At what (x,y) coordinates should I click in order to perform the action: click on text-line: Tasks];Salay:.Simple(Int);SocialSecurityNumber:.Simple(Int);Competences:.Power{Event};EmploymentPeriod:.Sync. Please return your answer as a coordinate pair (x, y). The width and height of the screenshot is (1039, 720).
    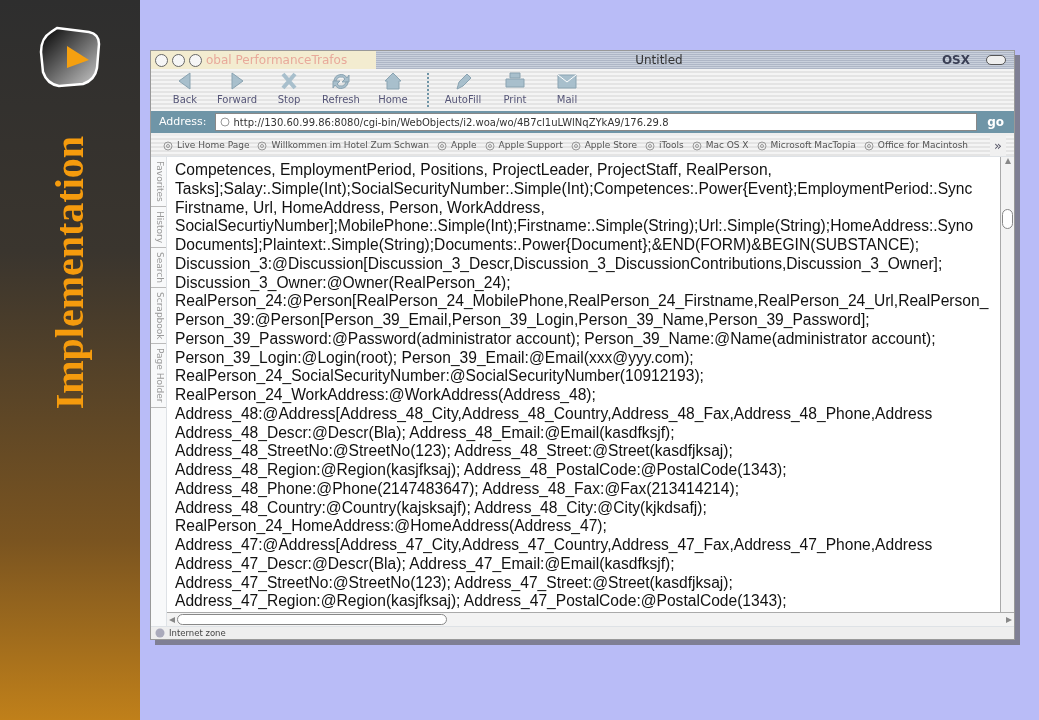
    Looking at the image, I should click on (574, 189).